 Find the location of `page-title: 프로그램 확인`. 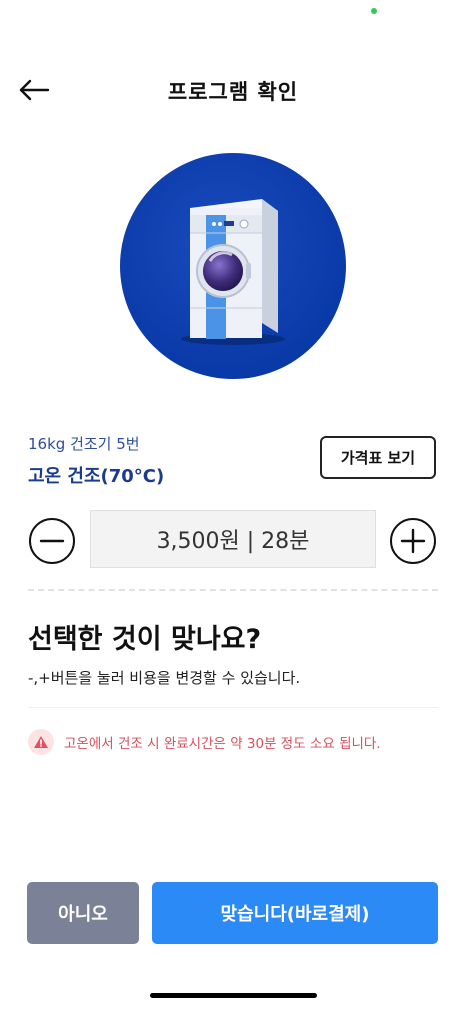

page-title: 프로그램 확인 is located at coordinates (233, 92).